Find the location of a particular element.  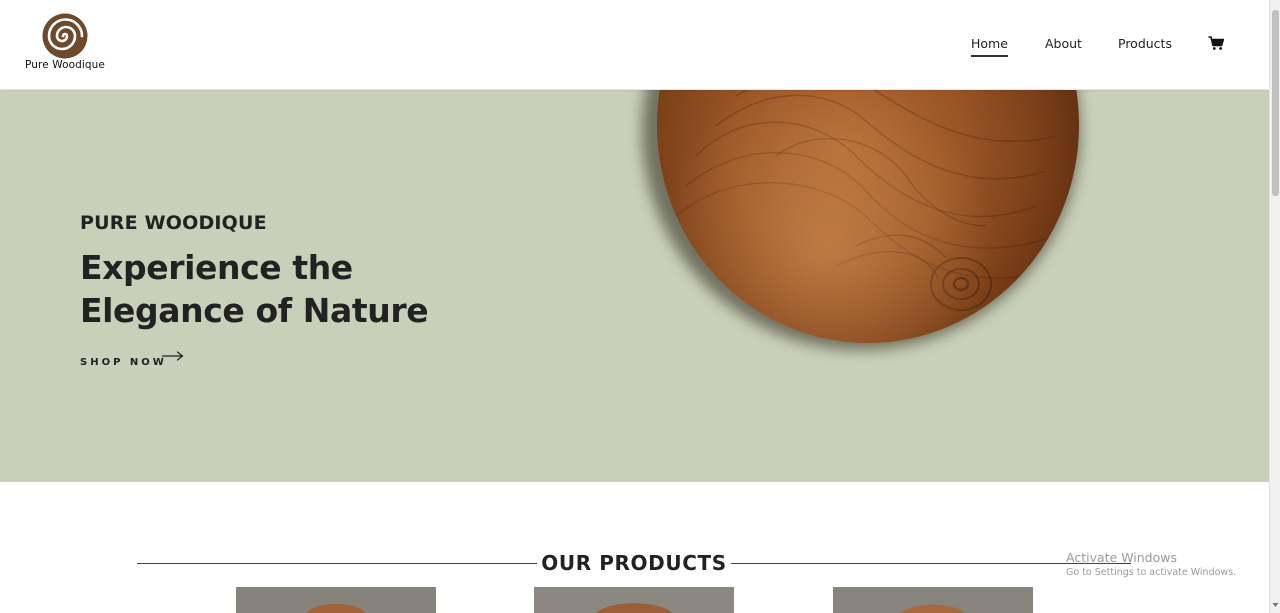

shop-now-button: SHOP NOW is located at coordinates (132, 359).